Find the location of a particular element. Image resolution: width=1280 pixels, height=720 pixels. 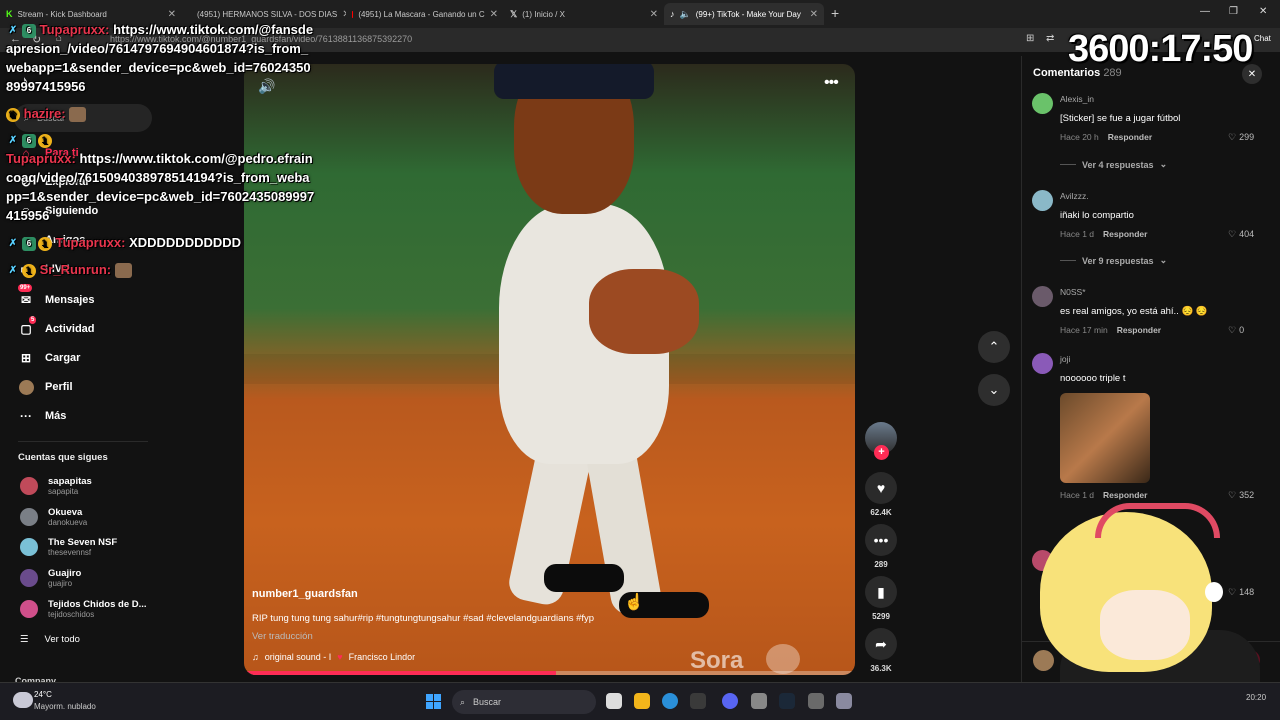

cloud-icon is located at coordinates (23, 700).